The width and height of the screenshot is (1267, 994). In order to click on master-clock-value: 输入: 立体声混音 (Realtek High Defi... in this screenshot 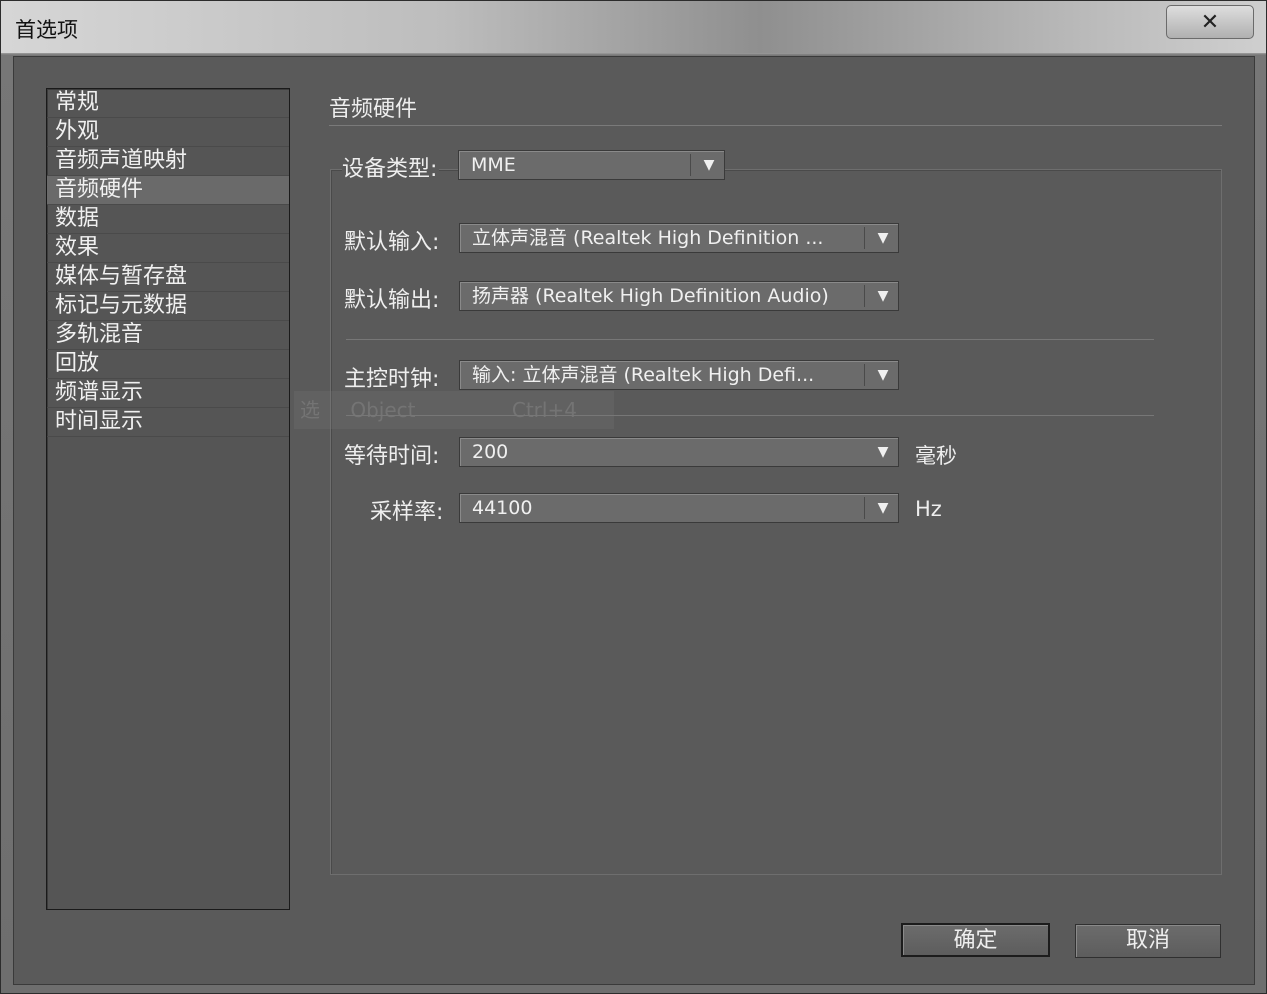, I will do `click(643, 375)`.